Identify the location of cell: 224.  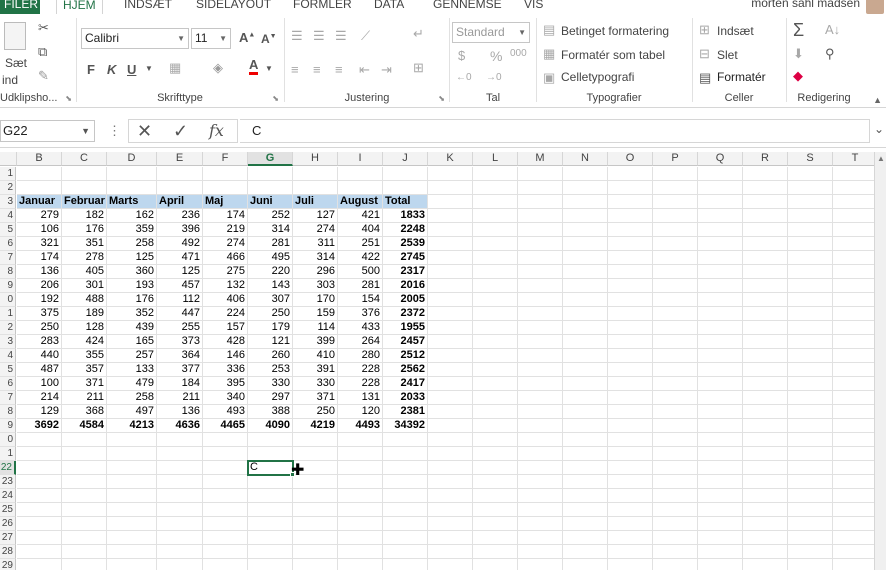
(225, 314).